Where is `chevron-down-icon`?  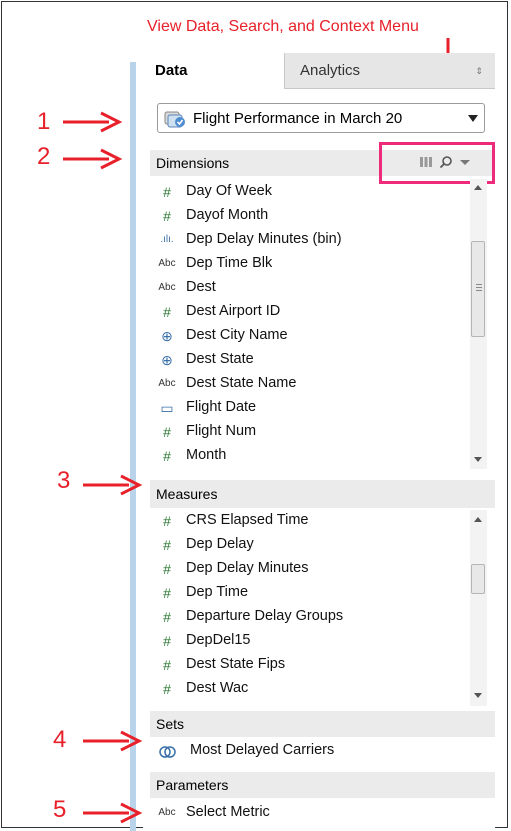
chevron-down-icon is located at coordinates (473, 118).